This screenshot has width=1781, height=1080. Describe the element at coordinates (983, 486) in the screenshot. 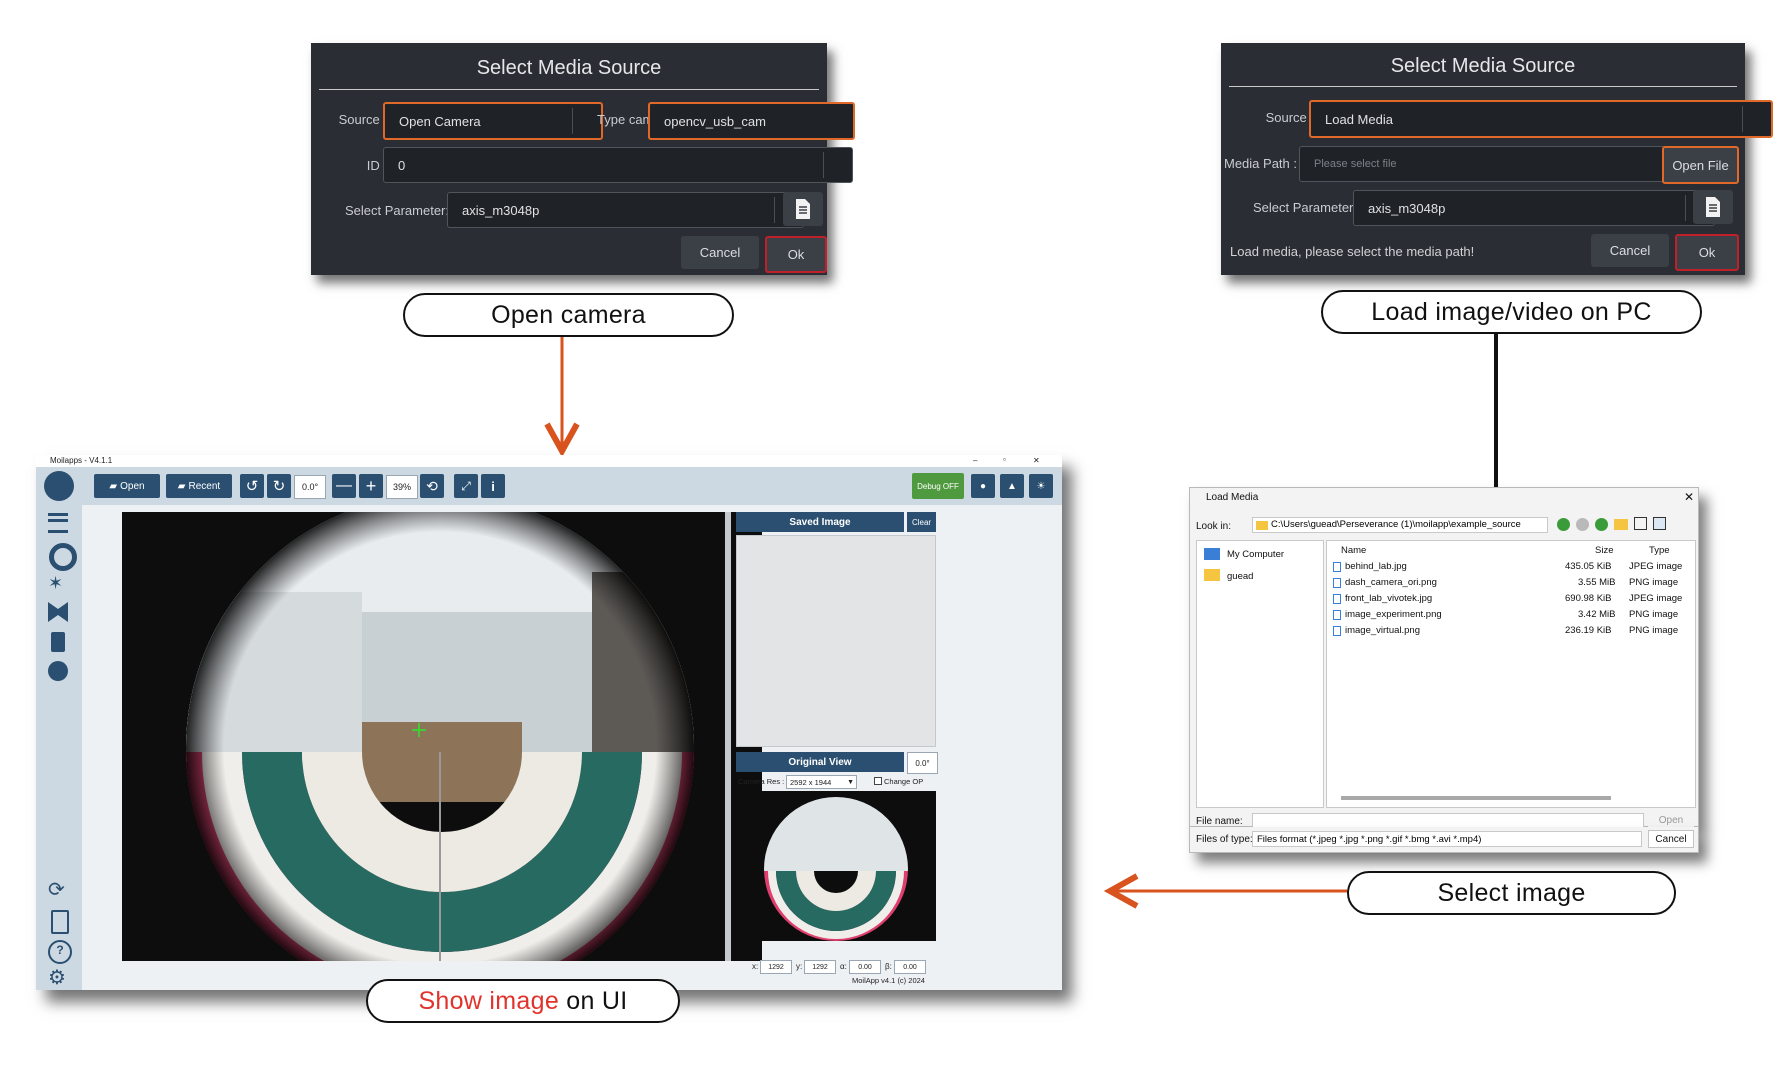

I see `camera-button: ●` at that location.